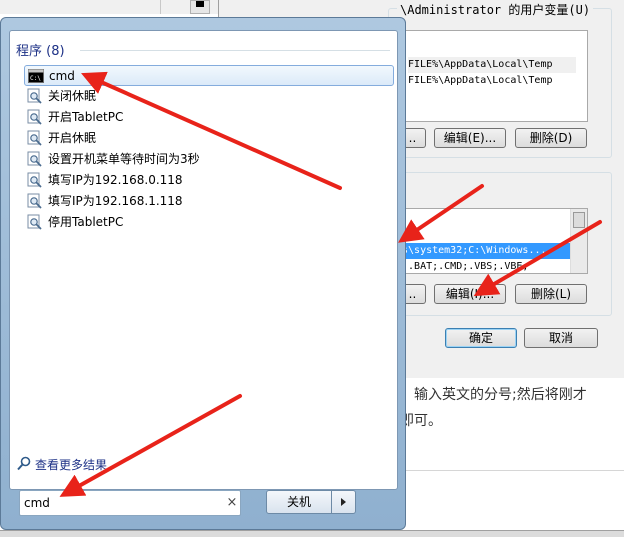 This screenshot has width=624, height=537. I want to click on shutdown-options-arrow-icon, so click(344, 502).